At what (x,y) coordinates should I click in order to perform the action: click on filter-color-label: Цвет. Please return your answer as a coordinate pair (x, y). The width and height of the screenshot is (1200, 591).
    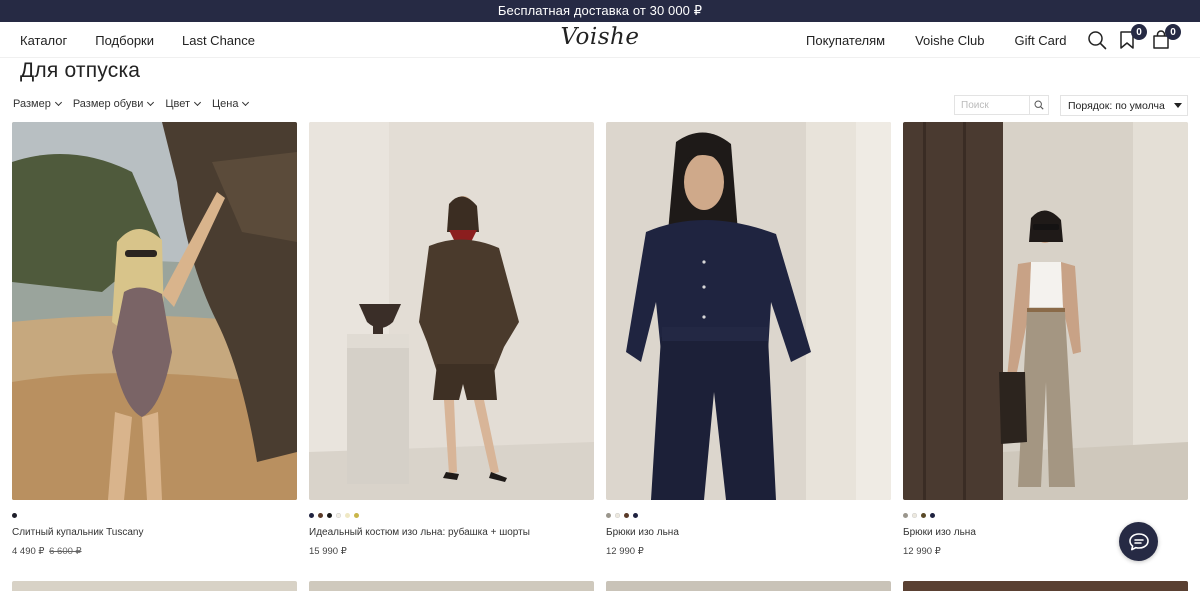
    Looking at the image, I should click on (177, 104).